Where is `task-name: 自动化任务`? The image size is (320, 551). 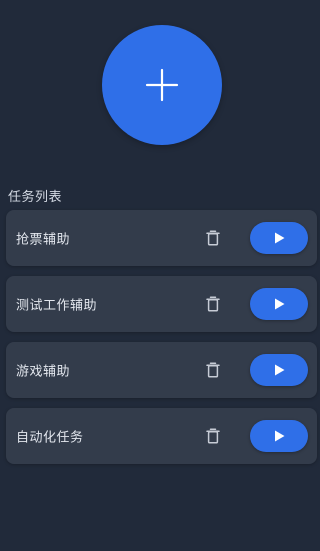
task-name: 自动化任务 is located at coordinates (50, 438).